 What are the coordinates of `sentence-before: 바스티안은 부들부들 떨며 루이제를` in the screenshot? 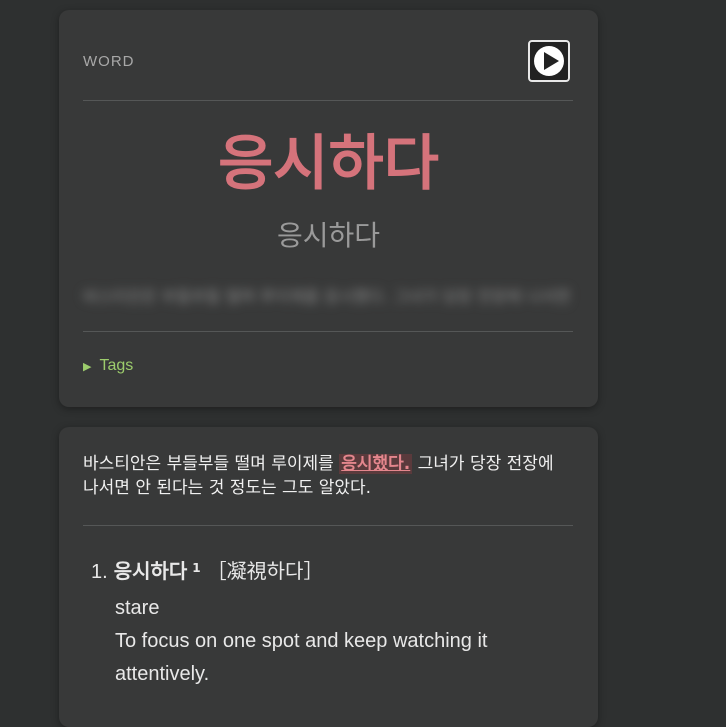 It's located at (211, 464).